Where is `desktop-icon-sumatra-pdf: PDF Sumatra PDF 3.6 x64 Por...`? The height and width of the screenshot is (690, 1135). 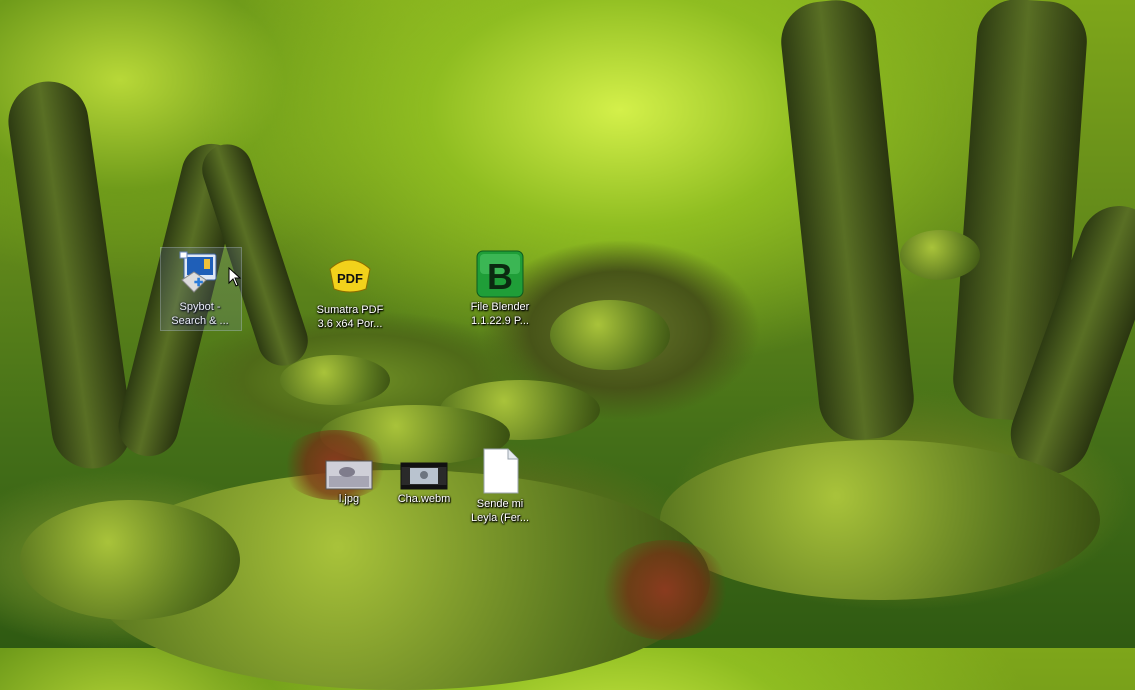 desktop-icon-sumatra-pdf: PDF Sumatra PDF 3.6 x64 Por... is located at coordinates (350, 292).